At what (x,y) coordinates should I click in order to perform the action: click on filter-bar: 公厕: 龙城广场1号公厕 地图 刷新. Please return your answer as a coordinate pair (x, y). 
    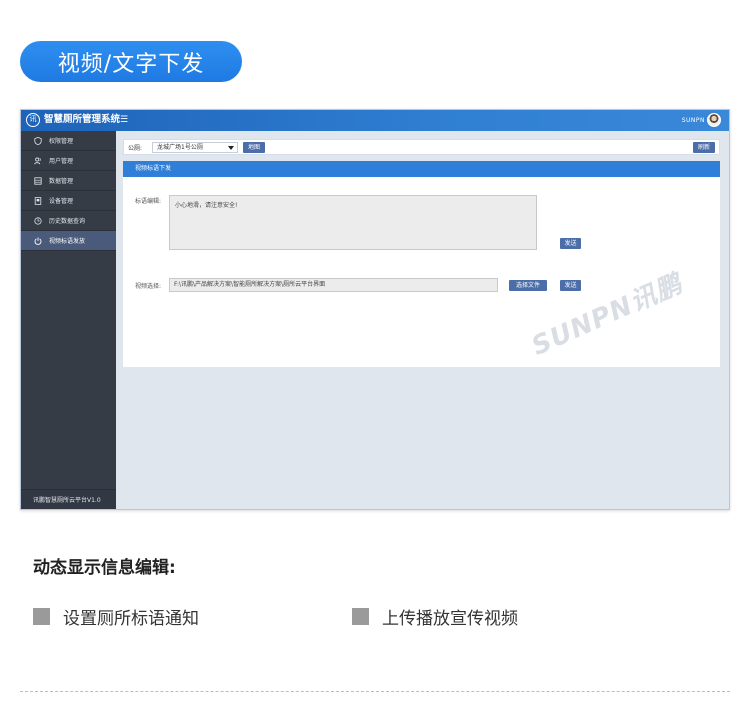
    Looking at the image, I should click on (421, 147).